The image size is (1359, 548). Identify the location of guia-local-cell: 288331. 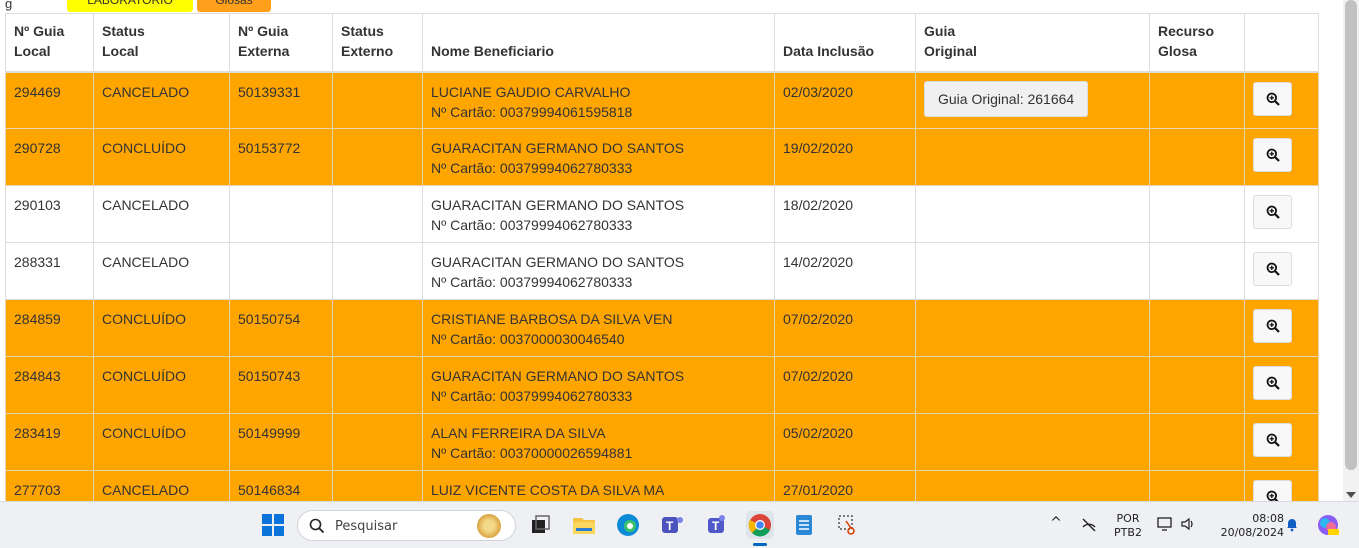
(49, 271).